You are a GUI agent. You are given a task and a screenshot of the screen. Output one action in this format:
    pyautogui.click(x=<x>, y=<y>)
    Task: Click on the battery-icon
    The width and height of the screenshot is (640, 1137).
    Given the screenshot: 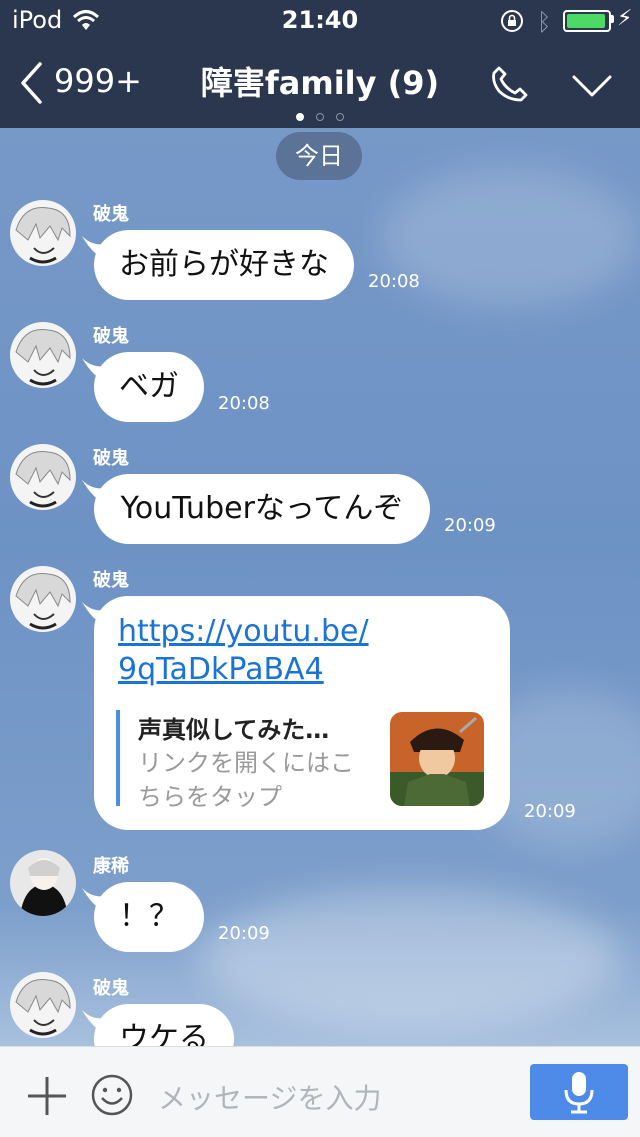 What is the action you would take?
    pyautogui.click(x=587, y=21)
    